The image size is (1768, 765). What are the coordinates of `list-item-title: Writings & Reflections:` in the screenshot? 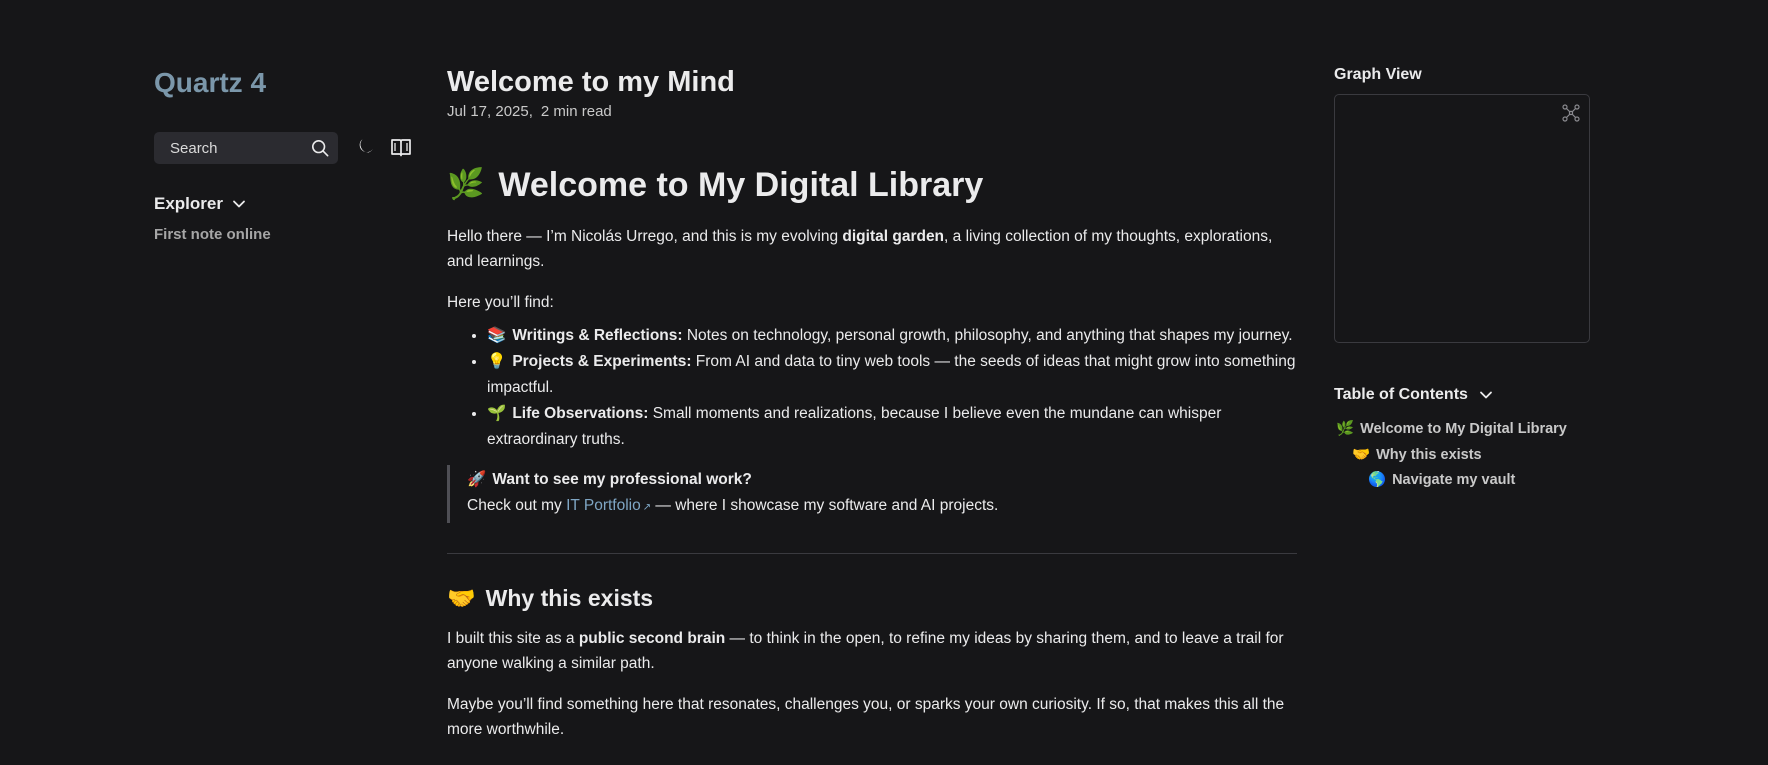 It's located at (597, 335).